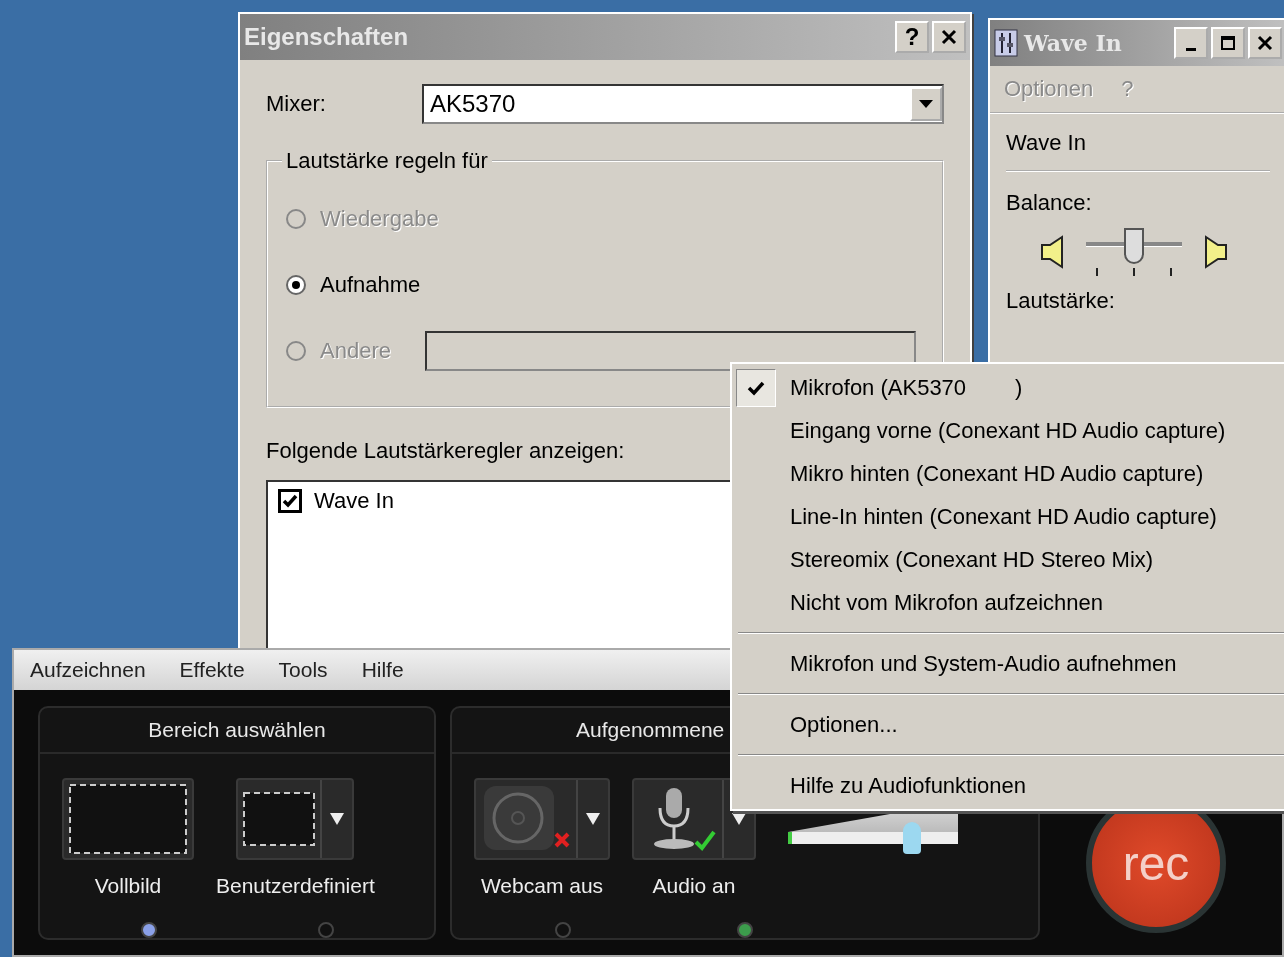  I want to click on maximize-icon, so click(1228, 43).